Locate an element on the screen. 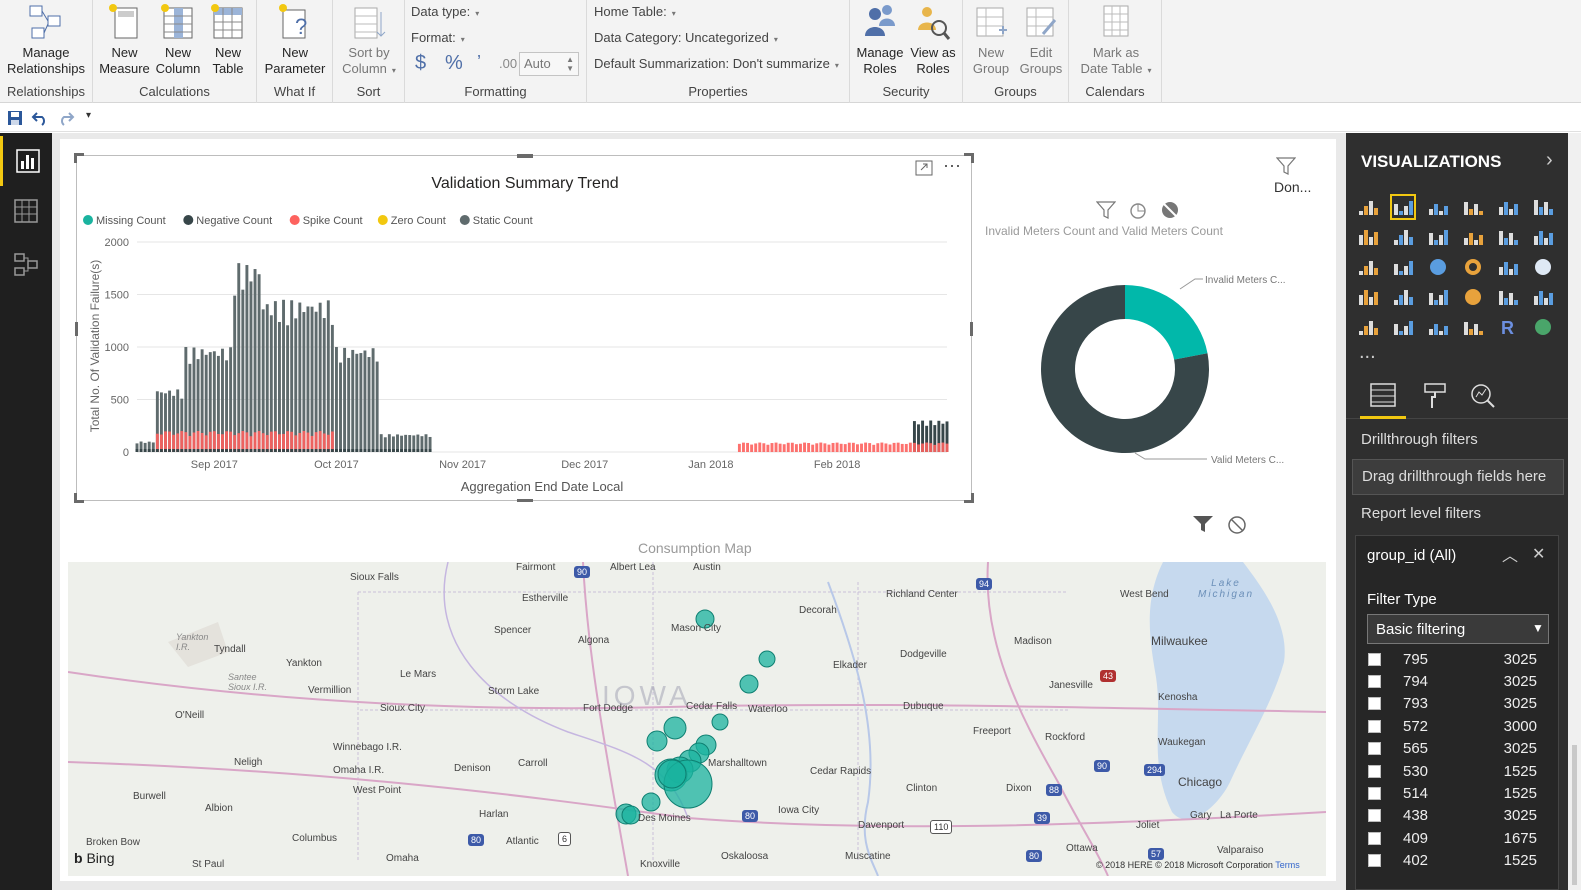  card-icon is located at coordinates (1508, 297).